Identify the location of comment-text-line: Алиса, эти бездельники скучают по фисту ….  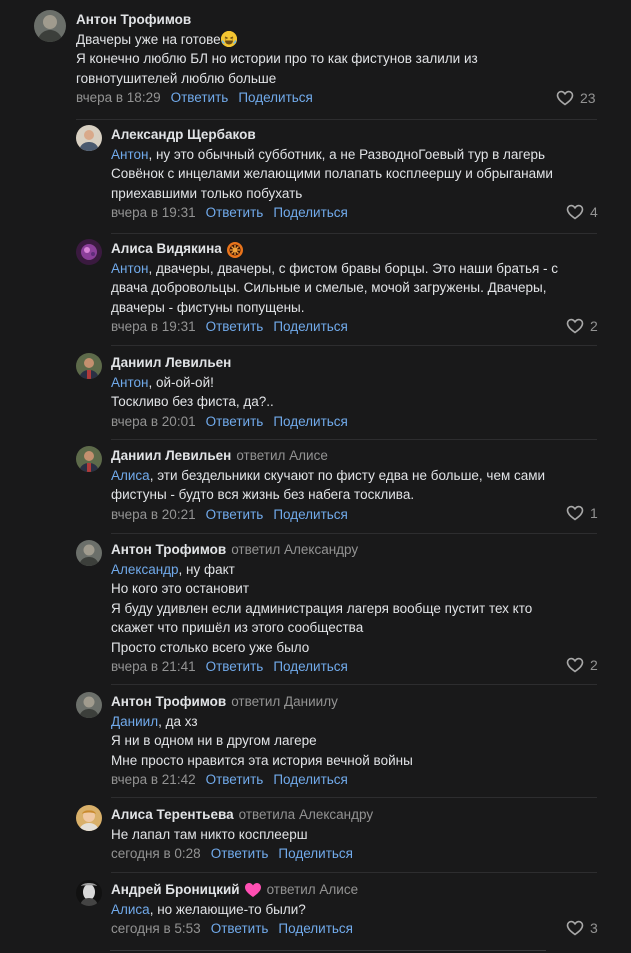
(328, 475).